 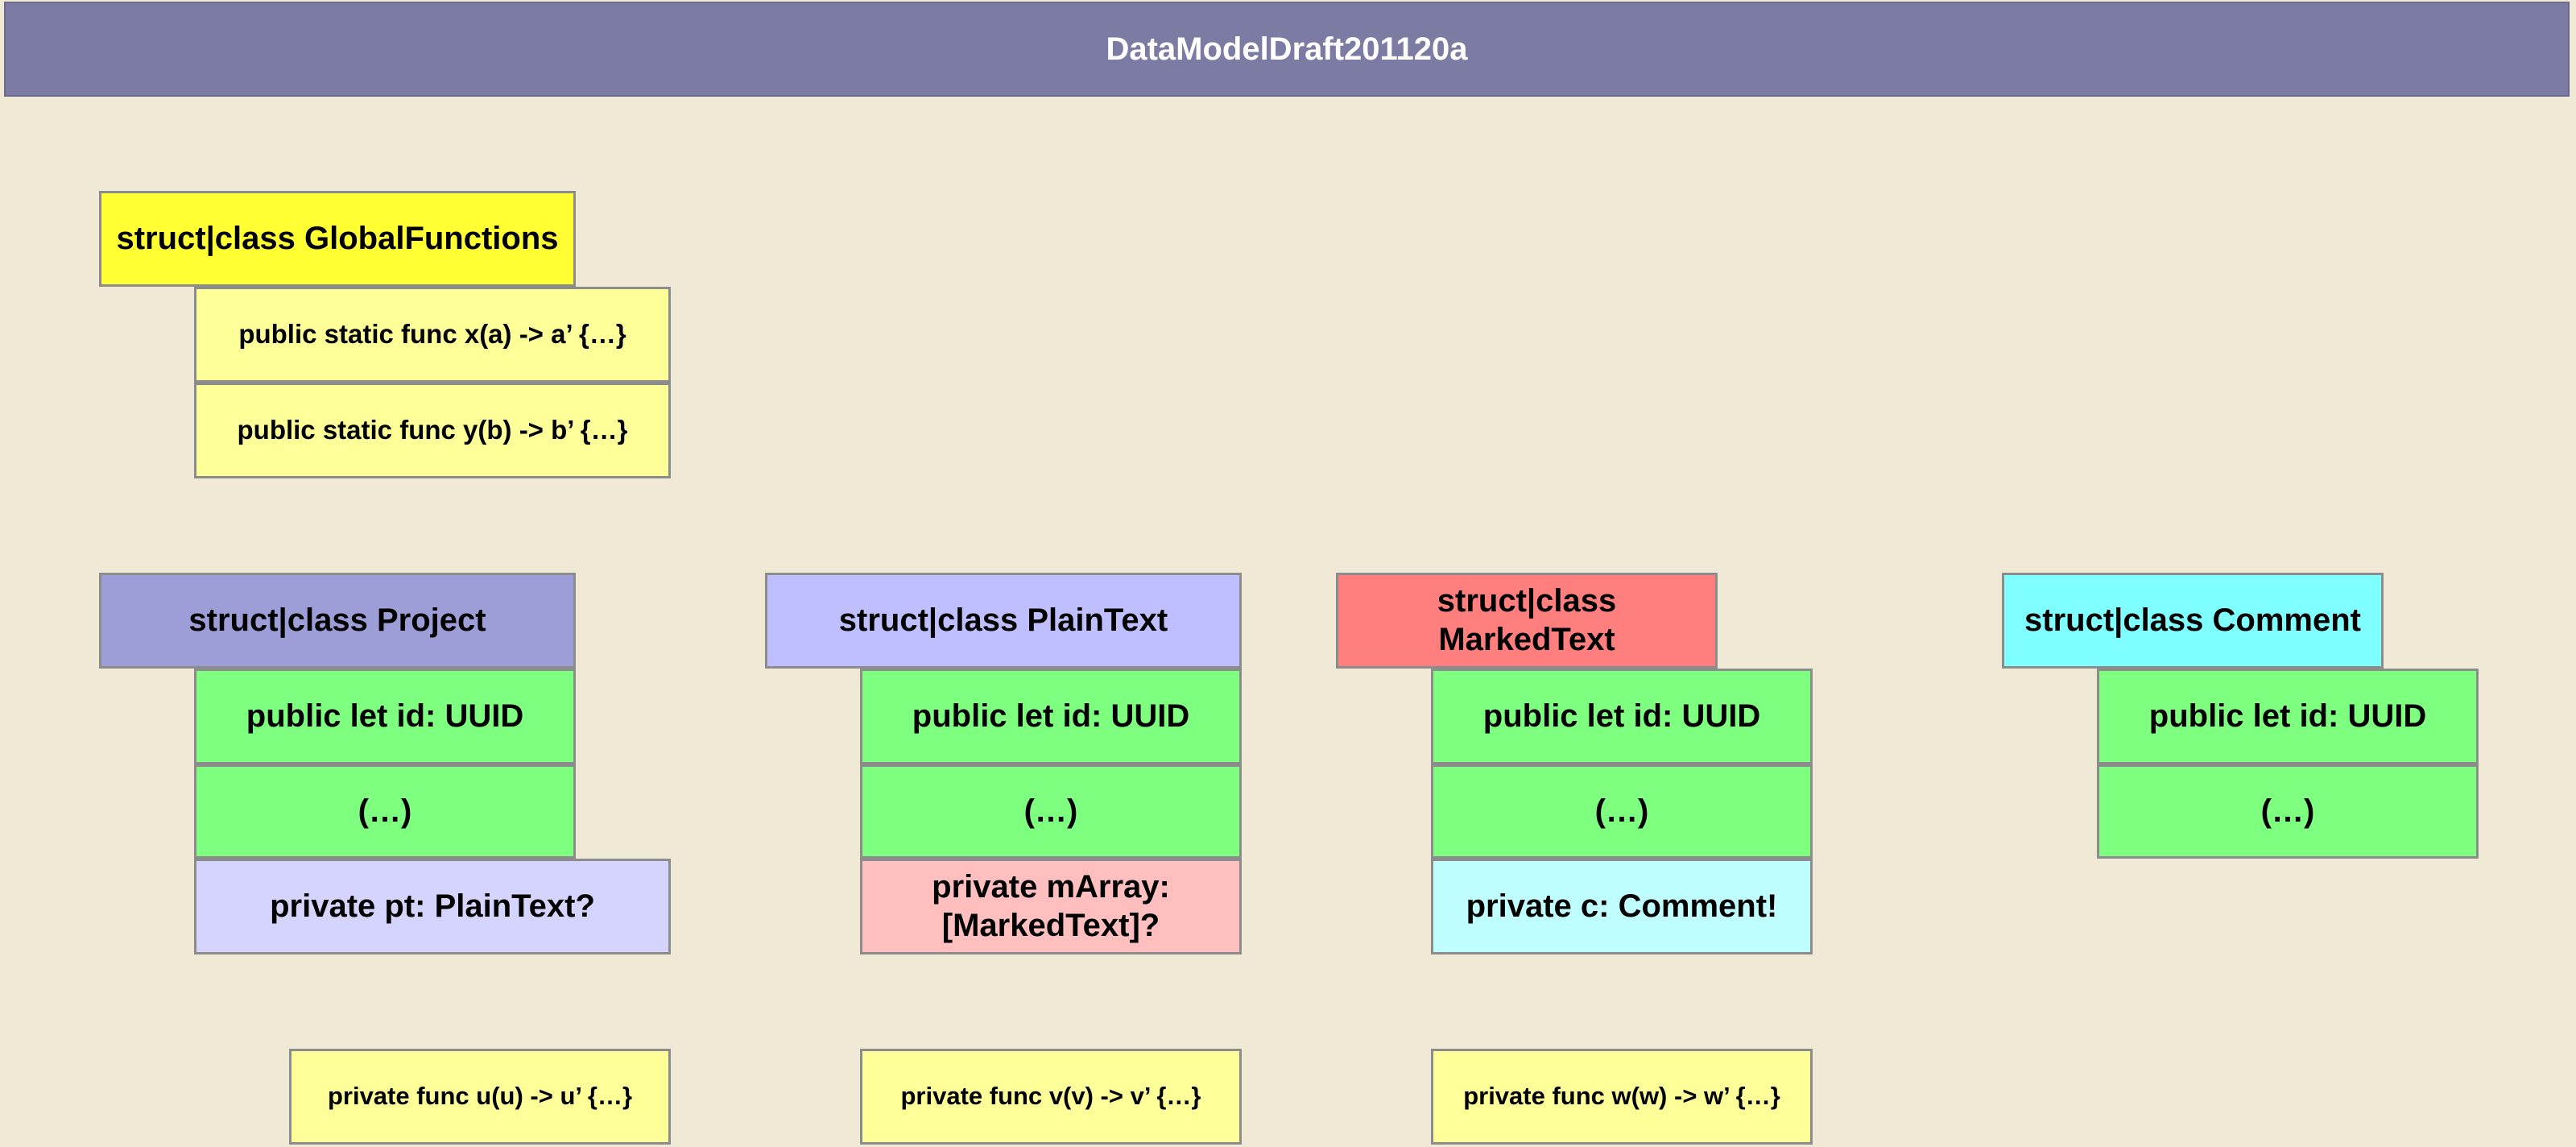 I want to click on comment-header: struct|class Comment, so click(x=2193, y=621).